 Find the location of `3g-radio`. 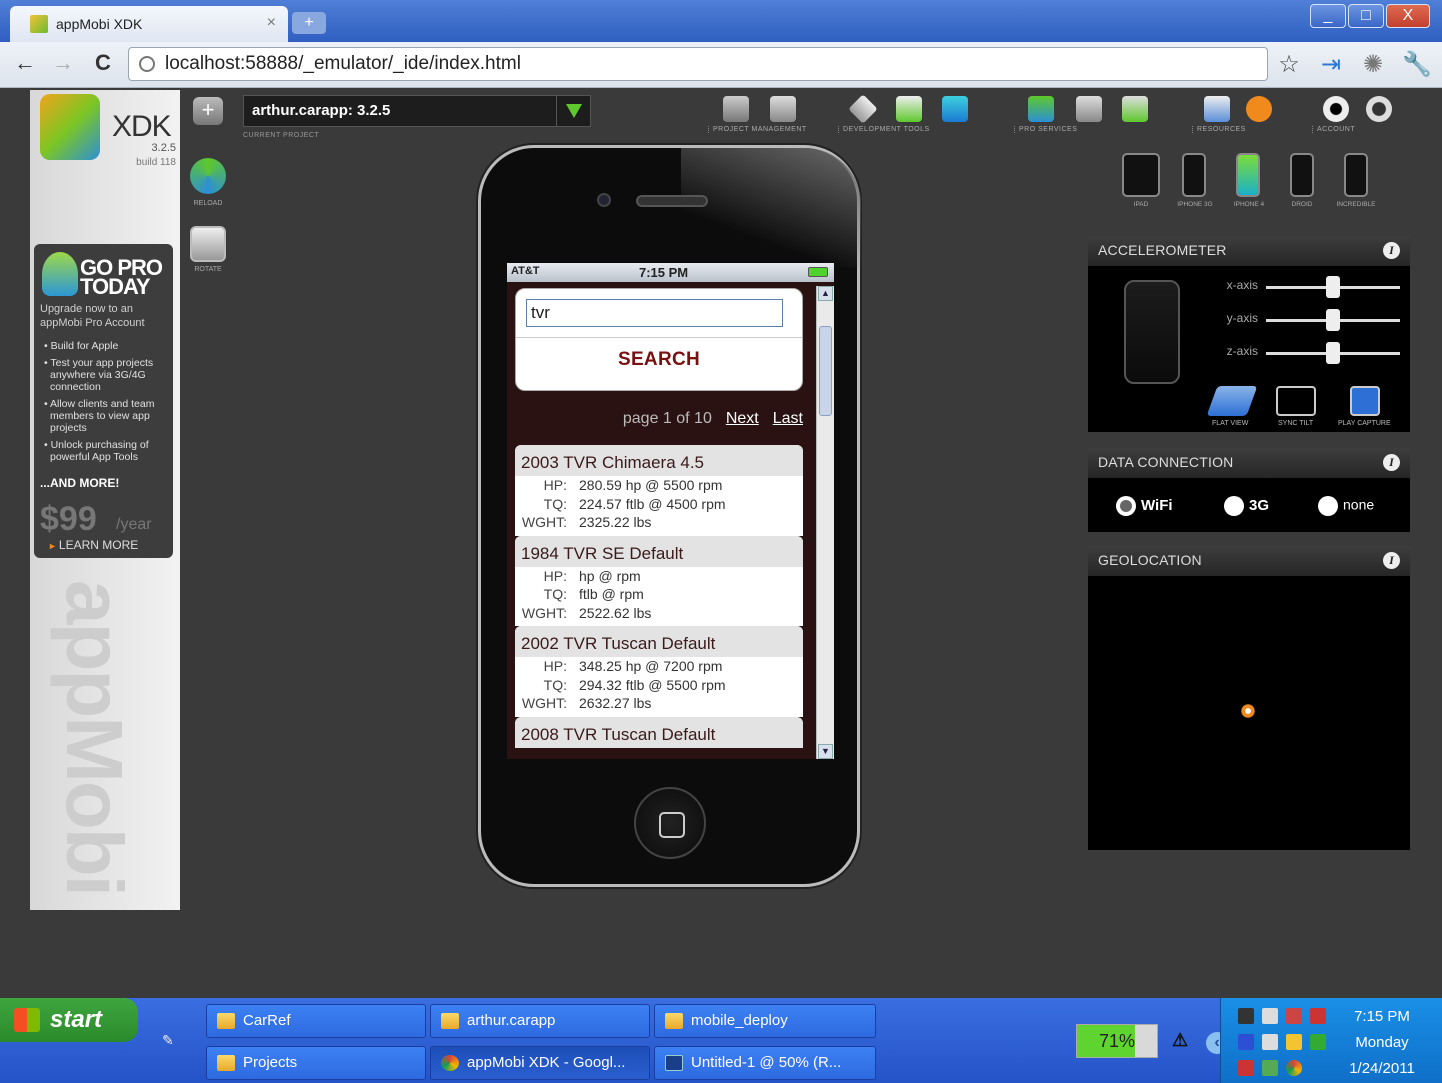

3g-radio is located at coordinates (1234, 506).